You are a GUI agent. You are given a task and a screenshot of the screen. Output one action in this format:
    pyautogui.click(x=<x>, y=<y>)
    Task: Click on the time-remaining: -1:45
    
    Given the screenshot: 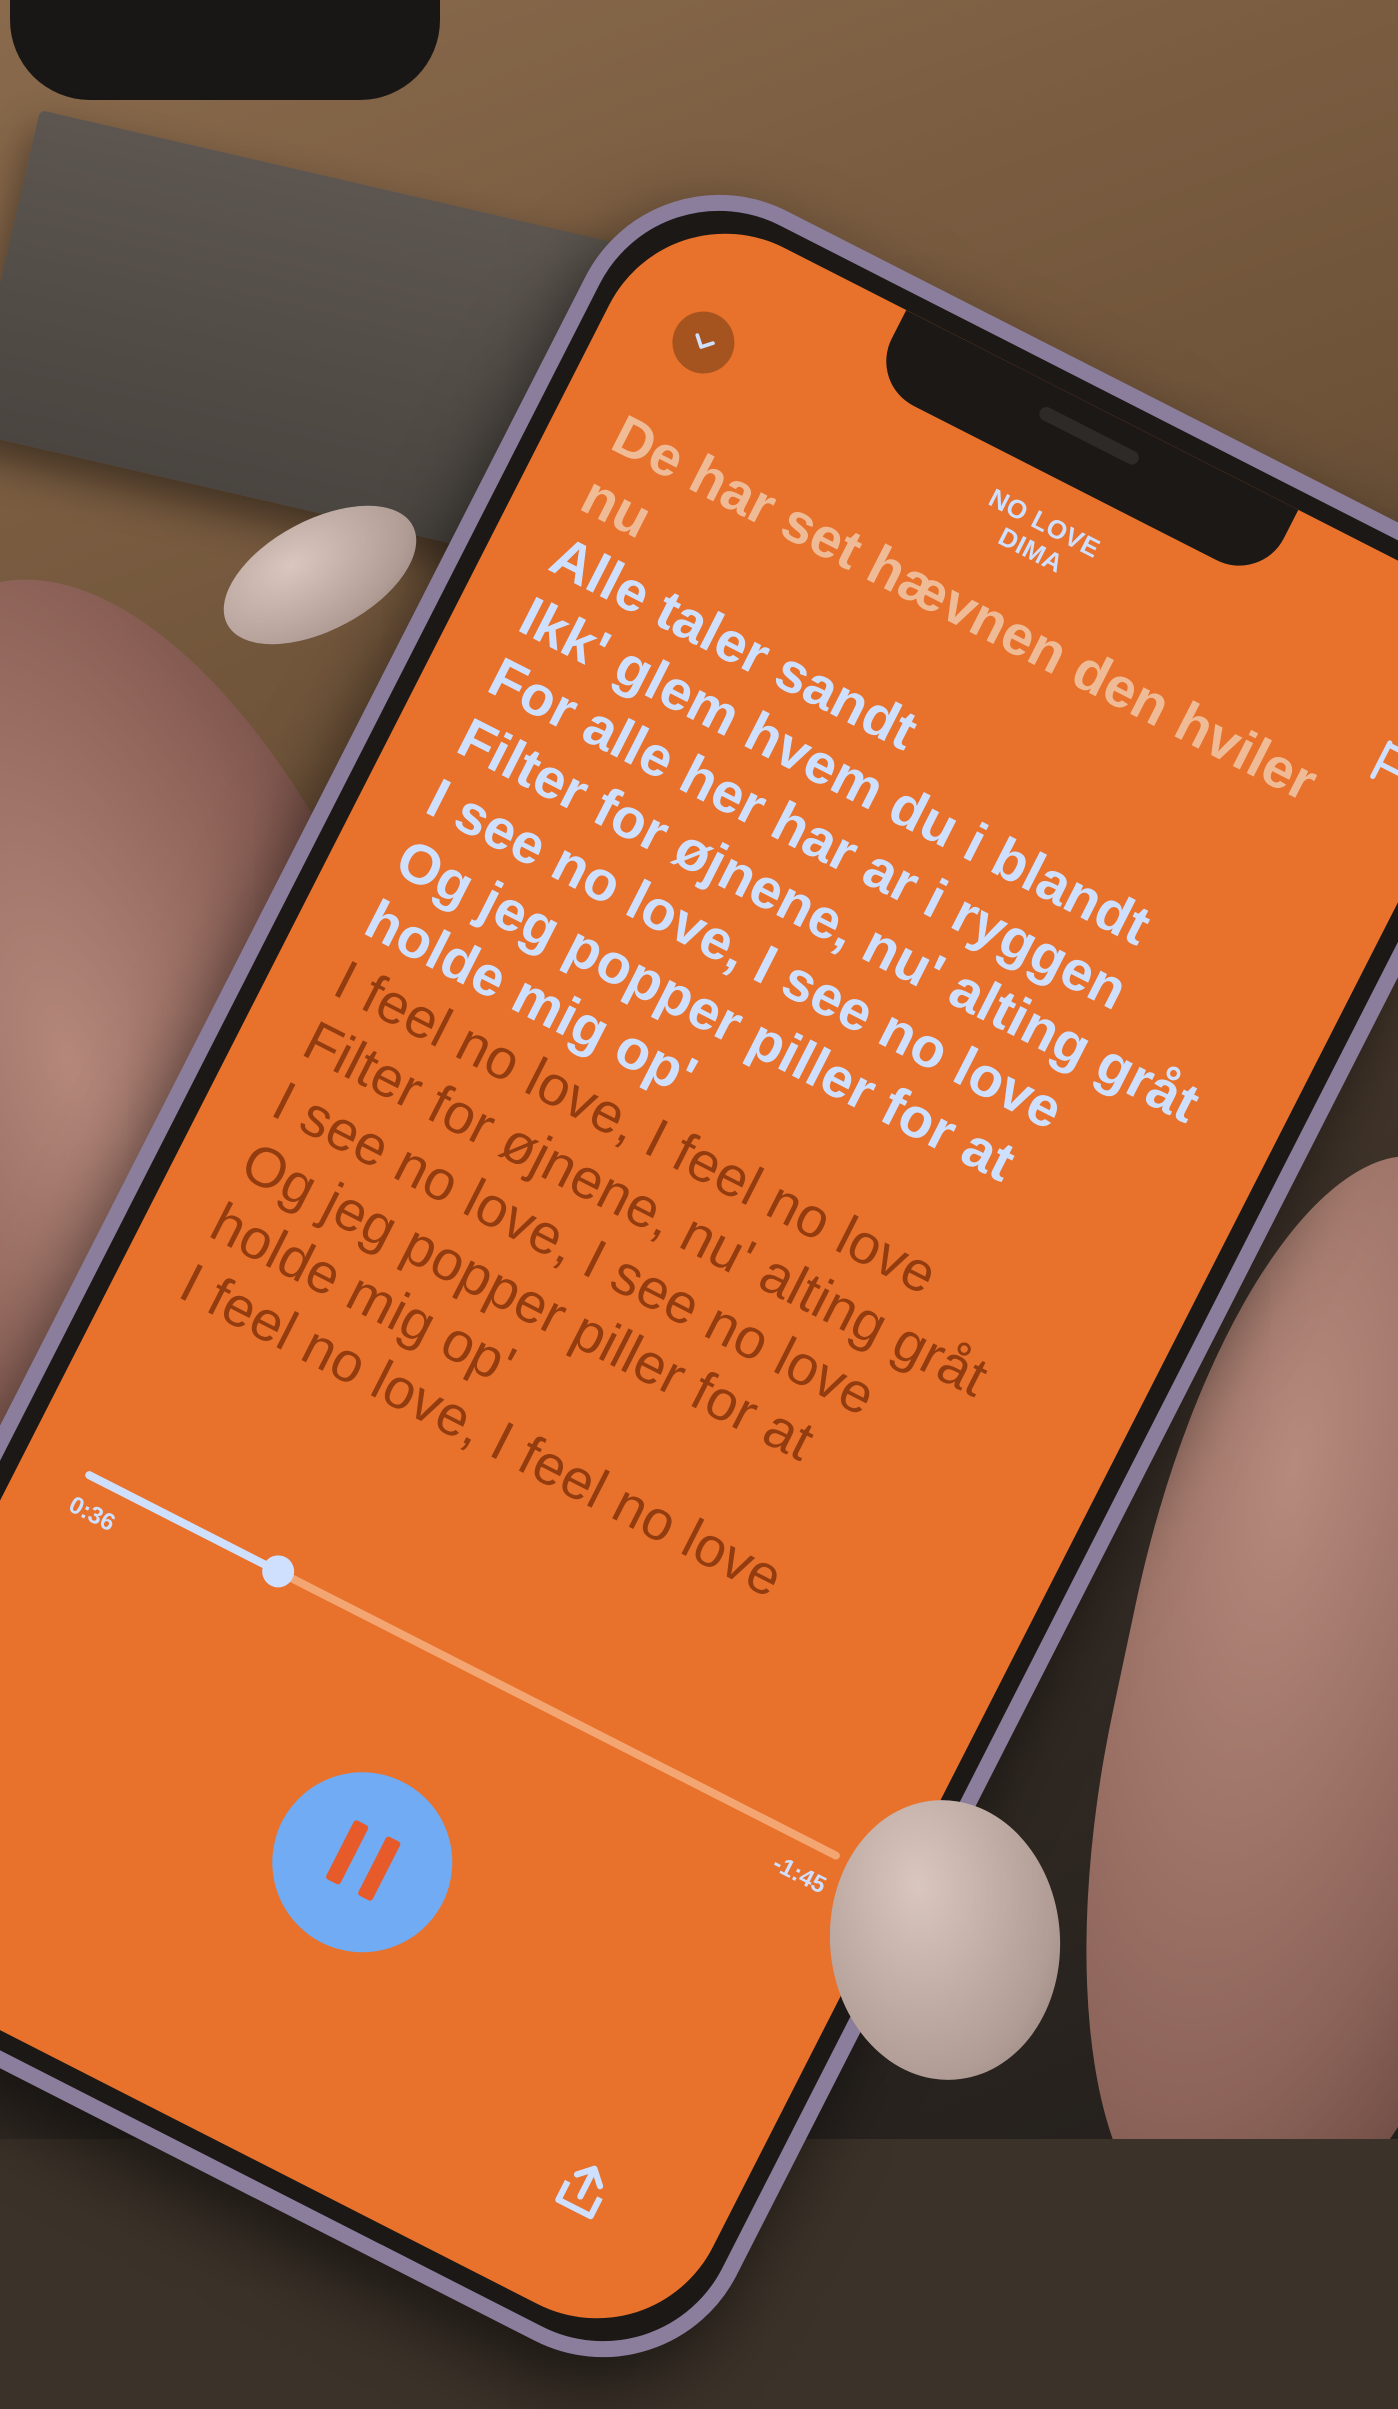 What is the action you would take?
    pyautogui.click(x=799, y=1874)
    